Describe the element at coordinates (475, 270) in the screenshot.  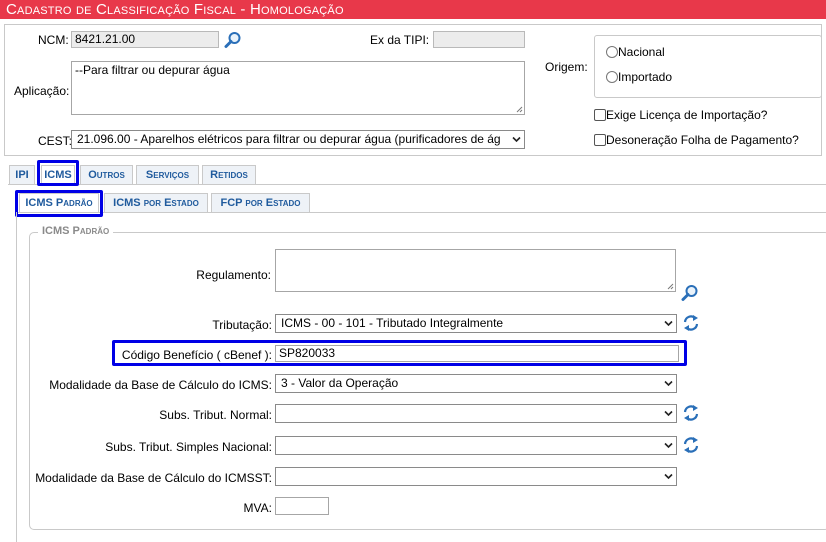
I see `regulamento-textarea` at that location.